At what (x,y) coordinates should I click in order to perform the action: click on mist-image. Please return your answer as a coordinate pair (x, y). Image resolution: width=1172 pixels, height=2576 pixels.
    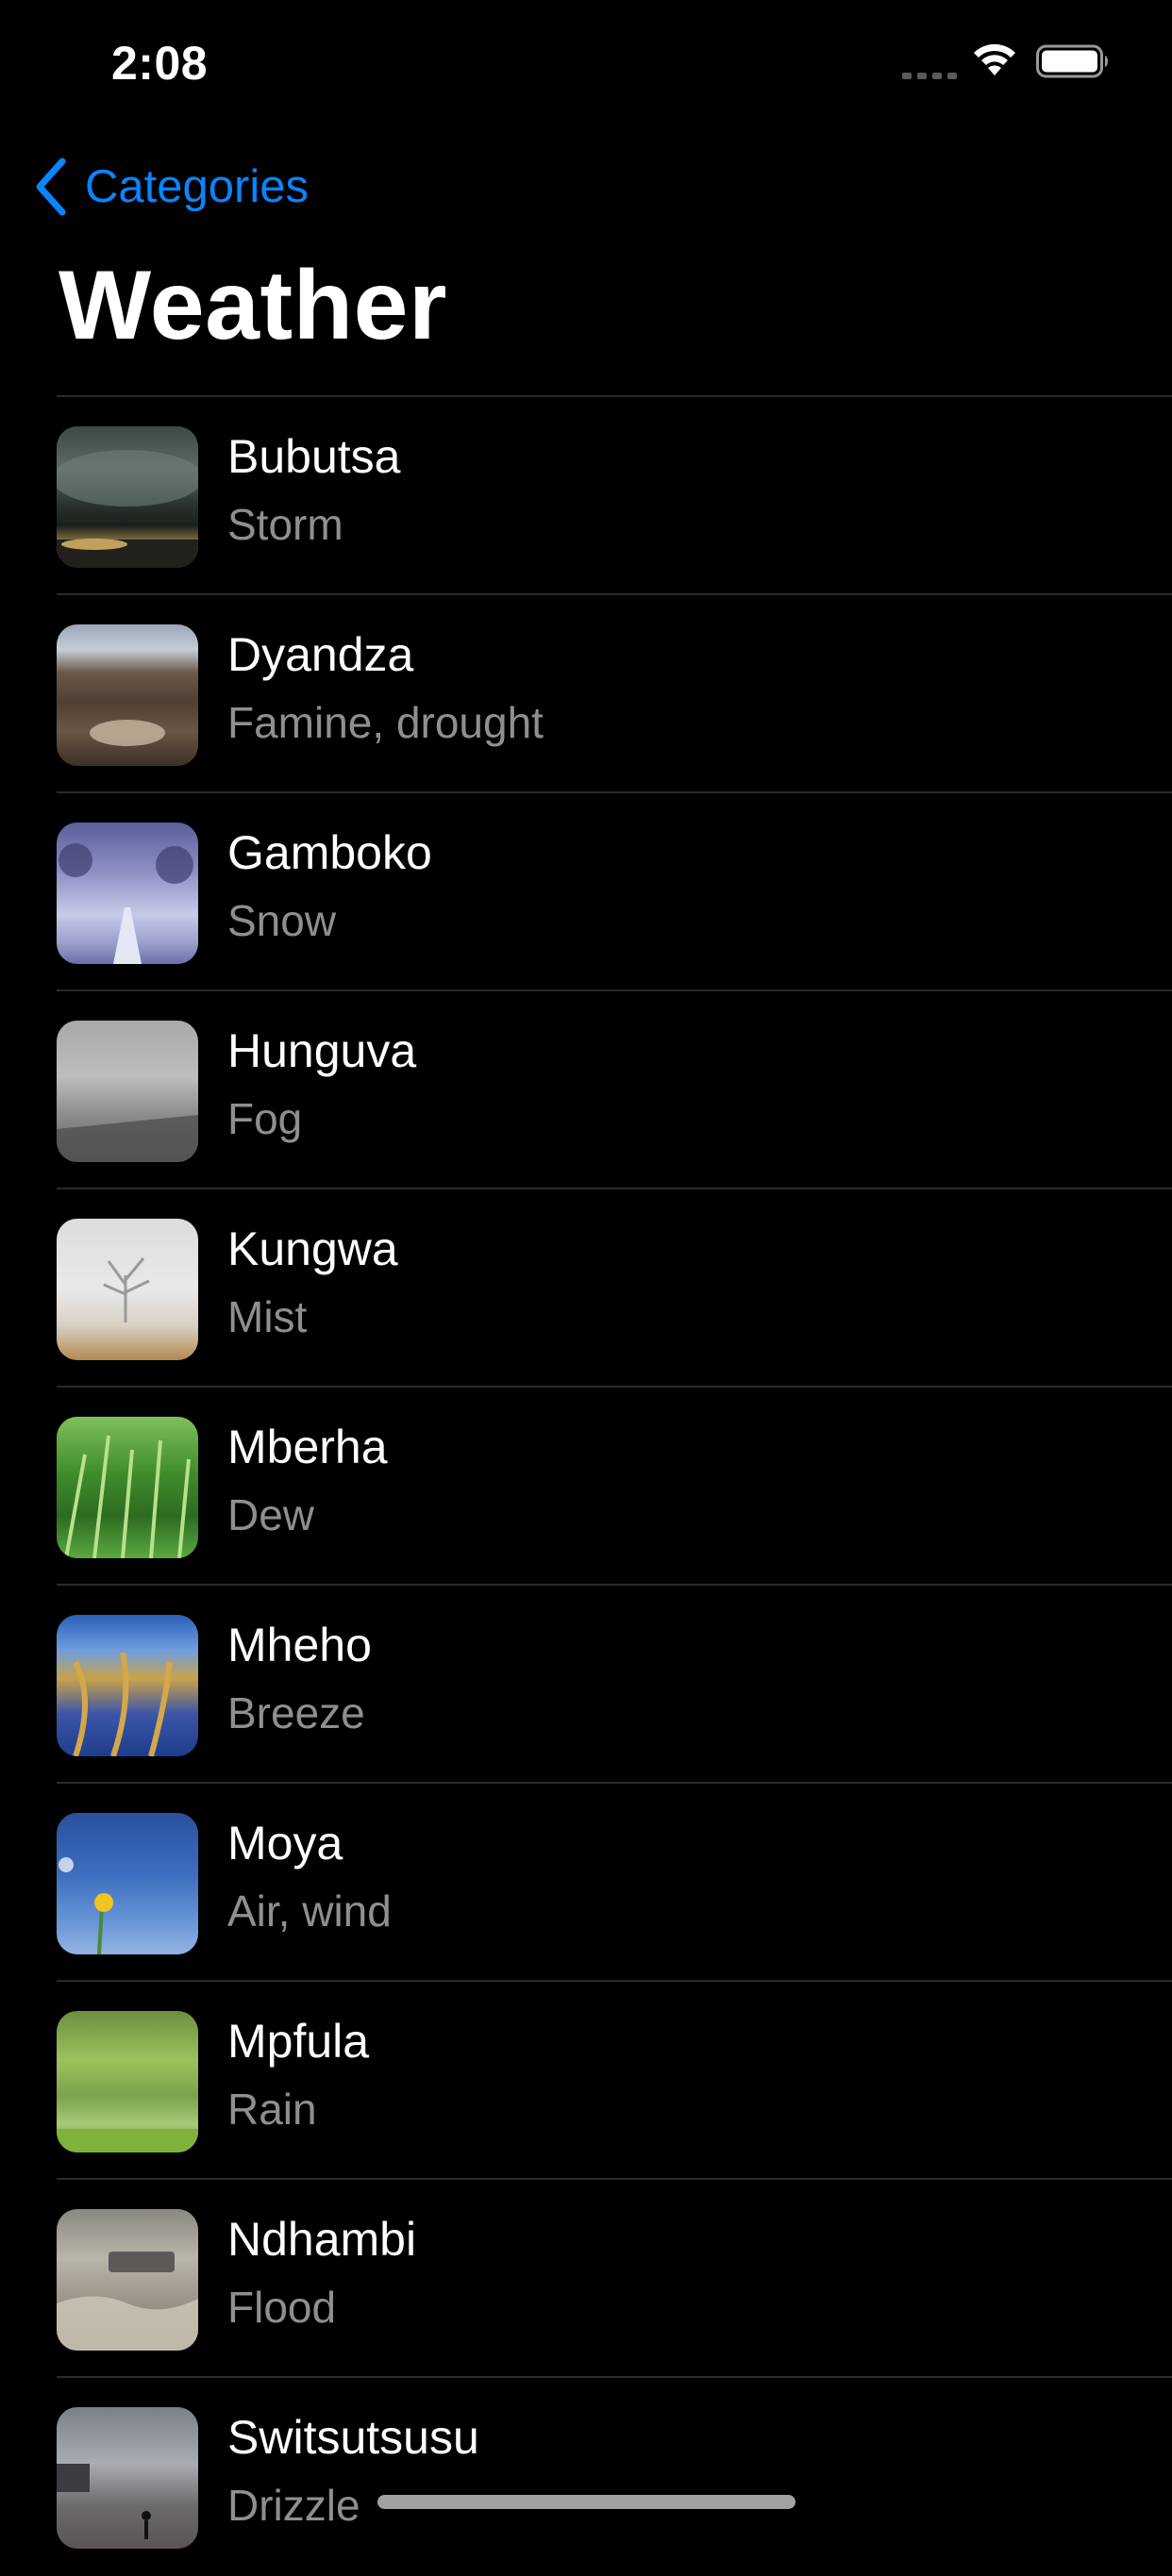
    Looking at the image, I should click on (127, 1289).